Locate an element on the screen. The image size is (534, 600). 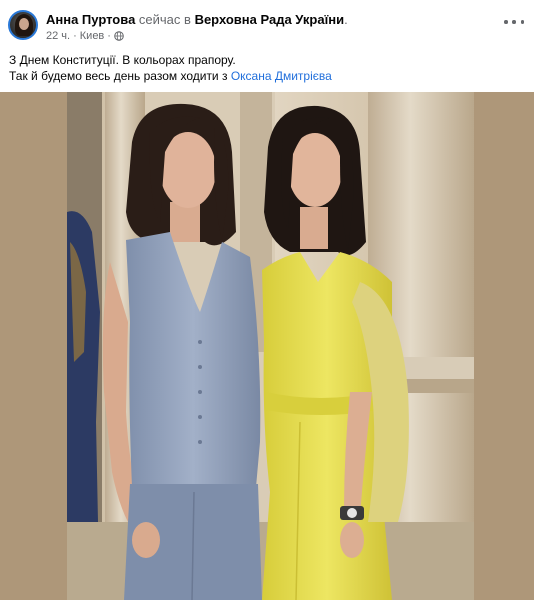
checkin-suffix: . is located at coordinates (346, 19).